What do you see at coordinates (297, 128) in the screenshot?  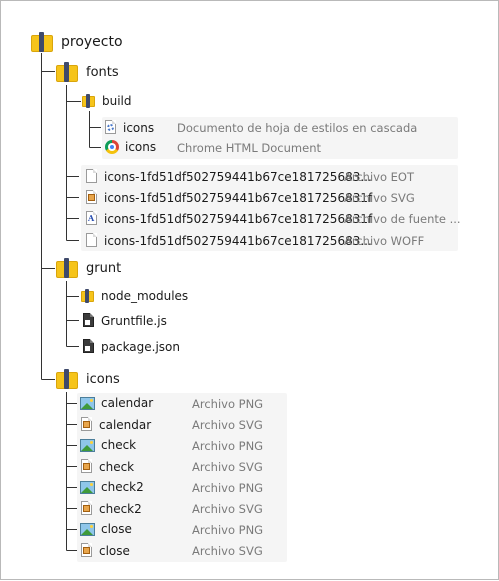 I see `file-type: Documento de hoja de estilos en cascada` at bounding box center [297, 128].